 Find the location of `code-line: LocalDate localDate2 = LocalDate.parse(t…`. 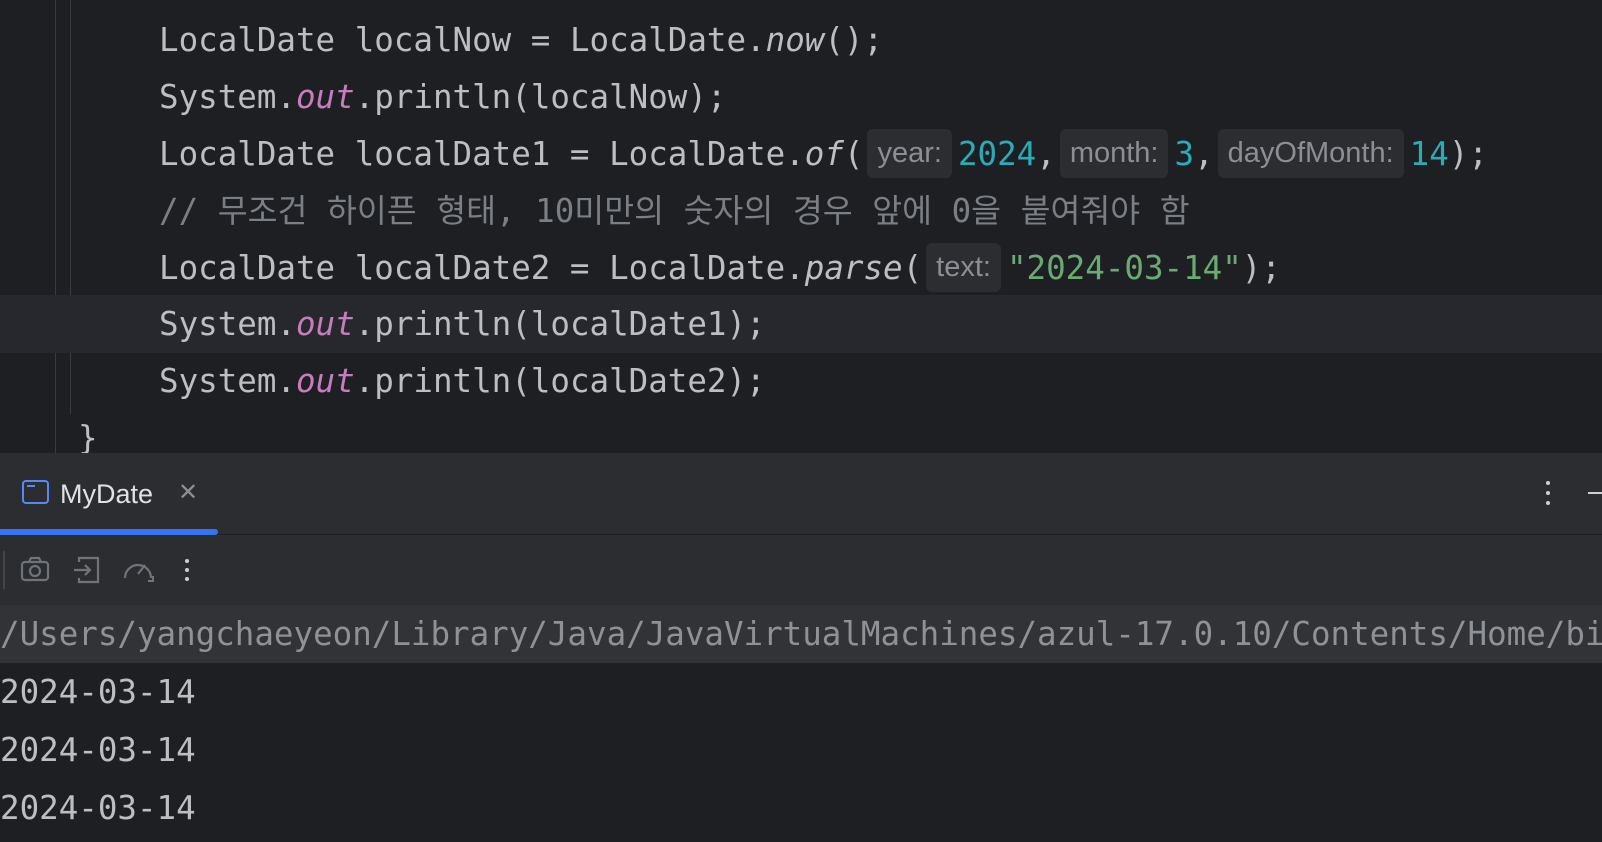

code-line: LocalDate localDate2 = LocalDate.parse(t… is located at coordinates (801, 268).